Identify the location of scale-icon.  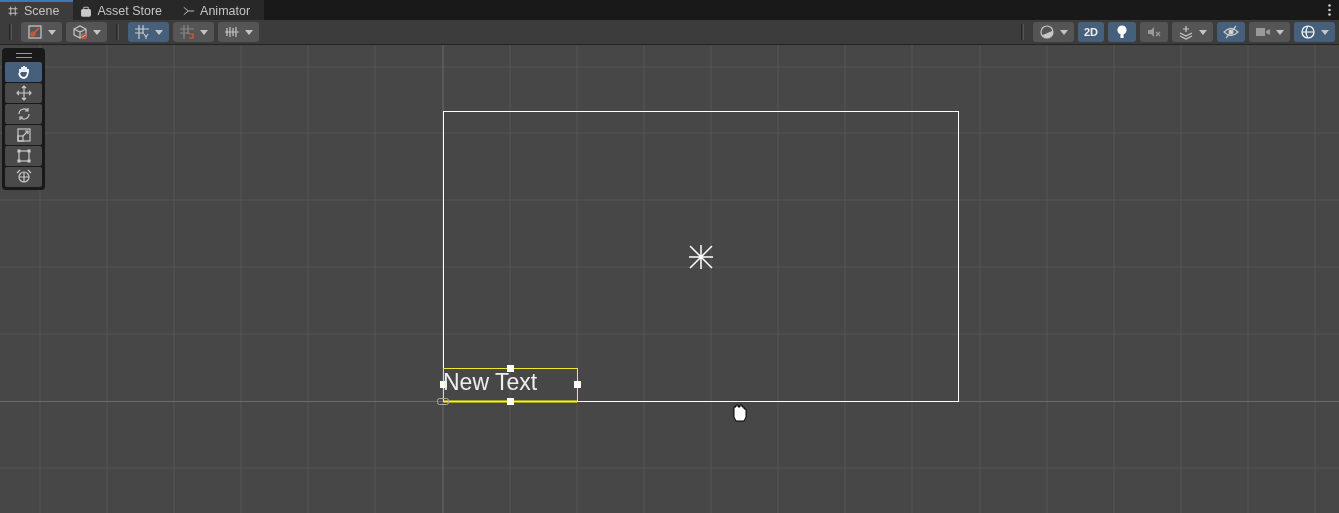
(23, 135).